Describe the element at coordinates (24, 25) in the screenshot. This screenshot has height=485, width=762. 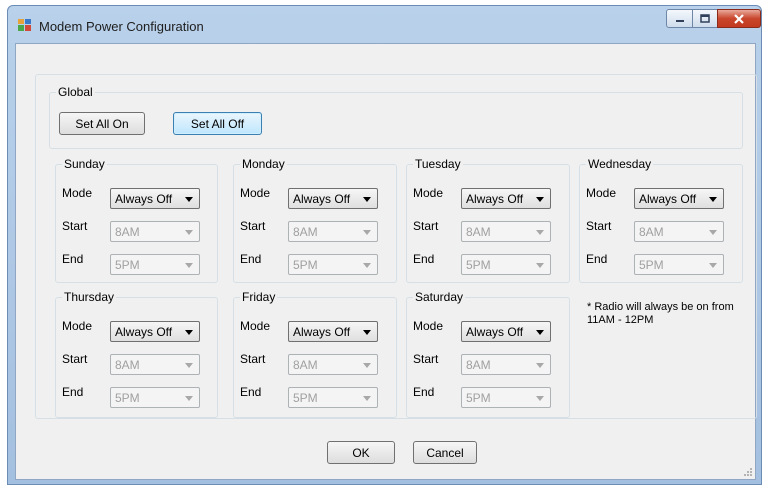
I see `app-icon` at that location.